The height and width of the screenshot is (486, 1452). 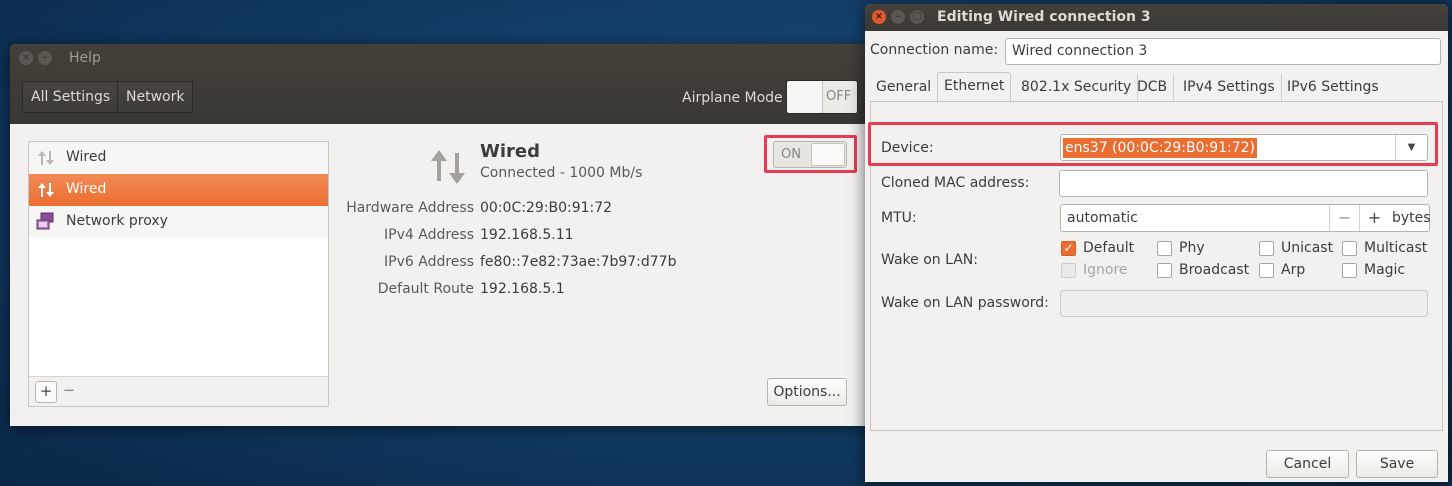 I want to click on mtu-value: automatic, so click(x=1102, y=218).